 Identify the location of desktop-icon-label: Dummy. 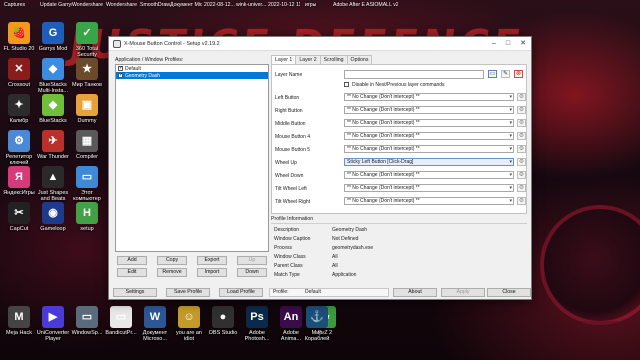
(87, 121).